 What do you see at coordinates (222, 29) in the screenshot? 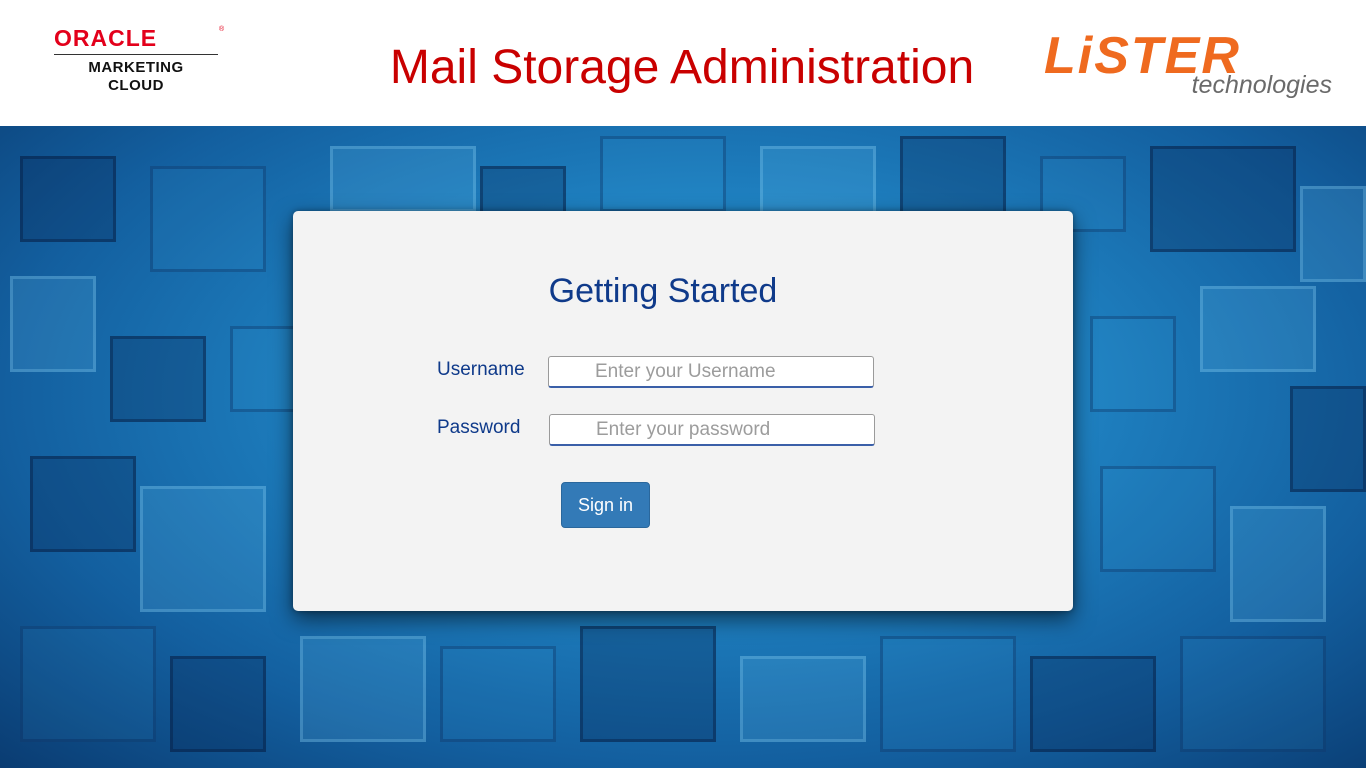
I see `registered-mark: ®` at bounding box center [222, 29].